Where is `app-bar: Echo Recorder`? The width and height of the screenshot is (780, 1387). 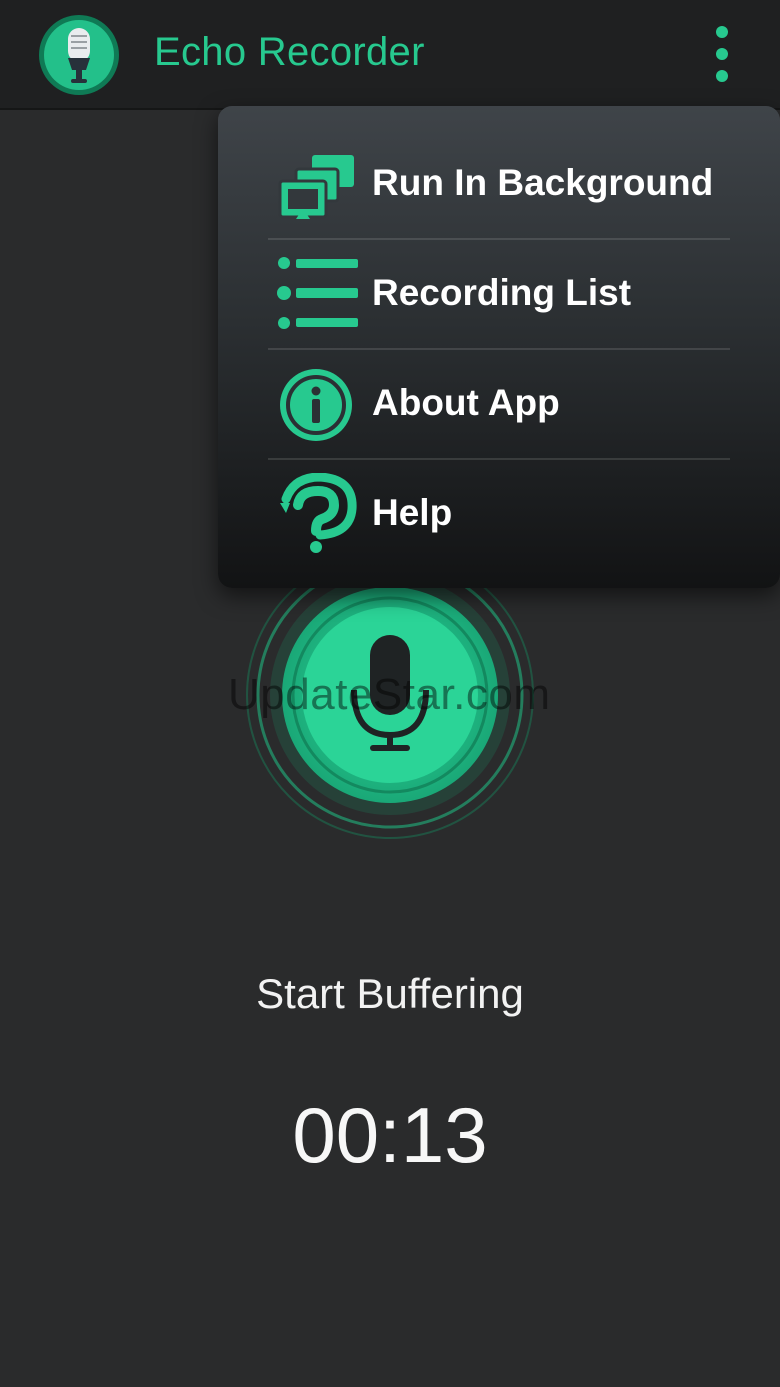 app-bar: Echo Recorder is located at coordinates (390, 55).